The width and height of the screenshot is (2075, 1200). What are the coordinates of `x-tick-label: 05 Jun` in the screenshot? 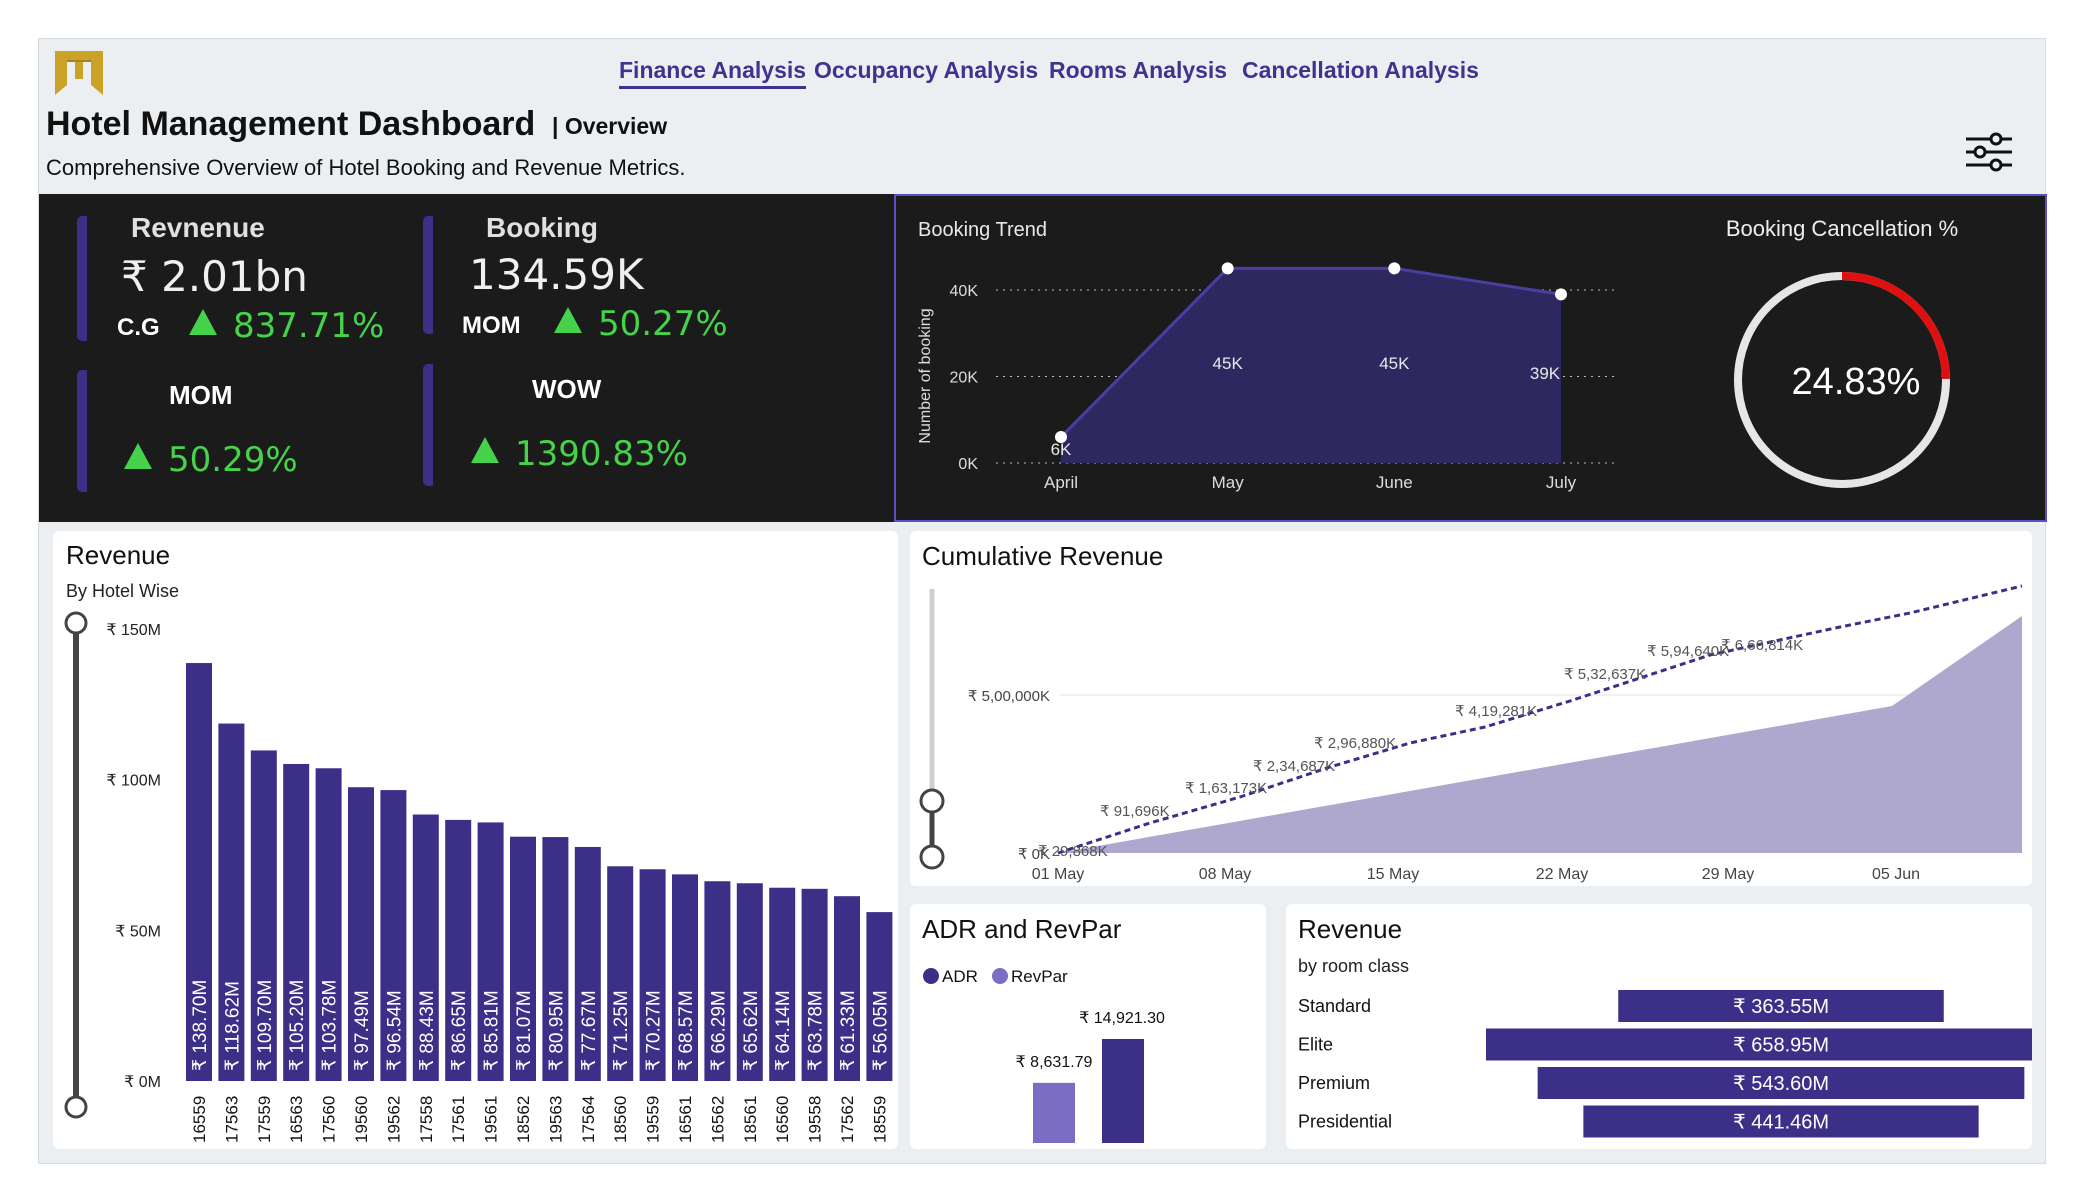 It's located at (1896, 874).